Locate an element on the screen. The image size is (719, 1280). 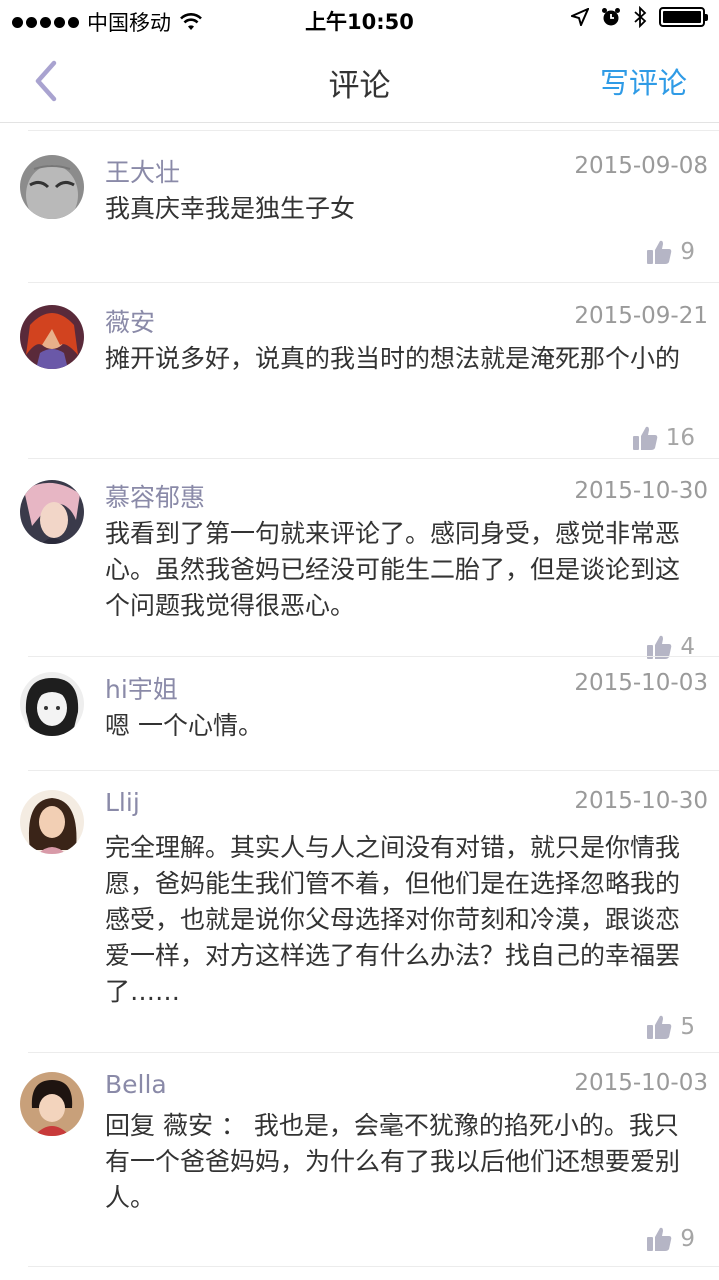
comment-username: hi宇姐 is located at coordinates (141, 688).